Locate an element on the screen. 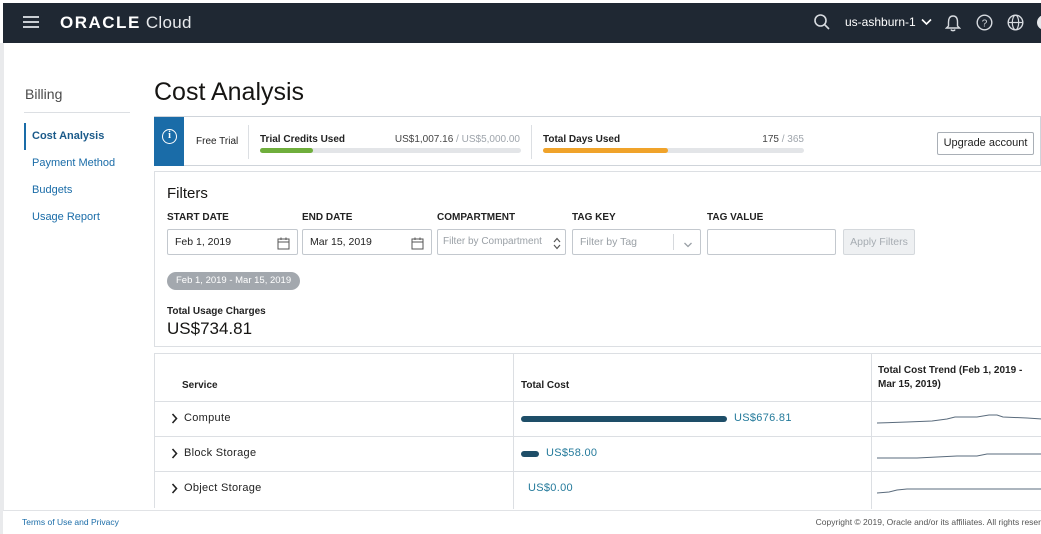 The image size is (1041, 534). sidebar-title: Billing is located at coordinates (44, 94).